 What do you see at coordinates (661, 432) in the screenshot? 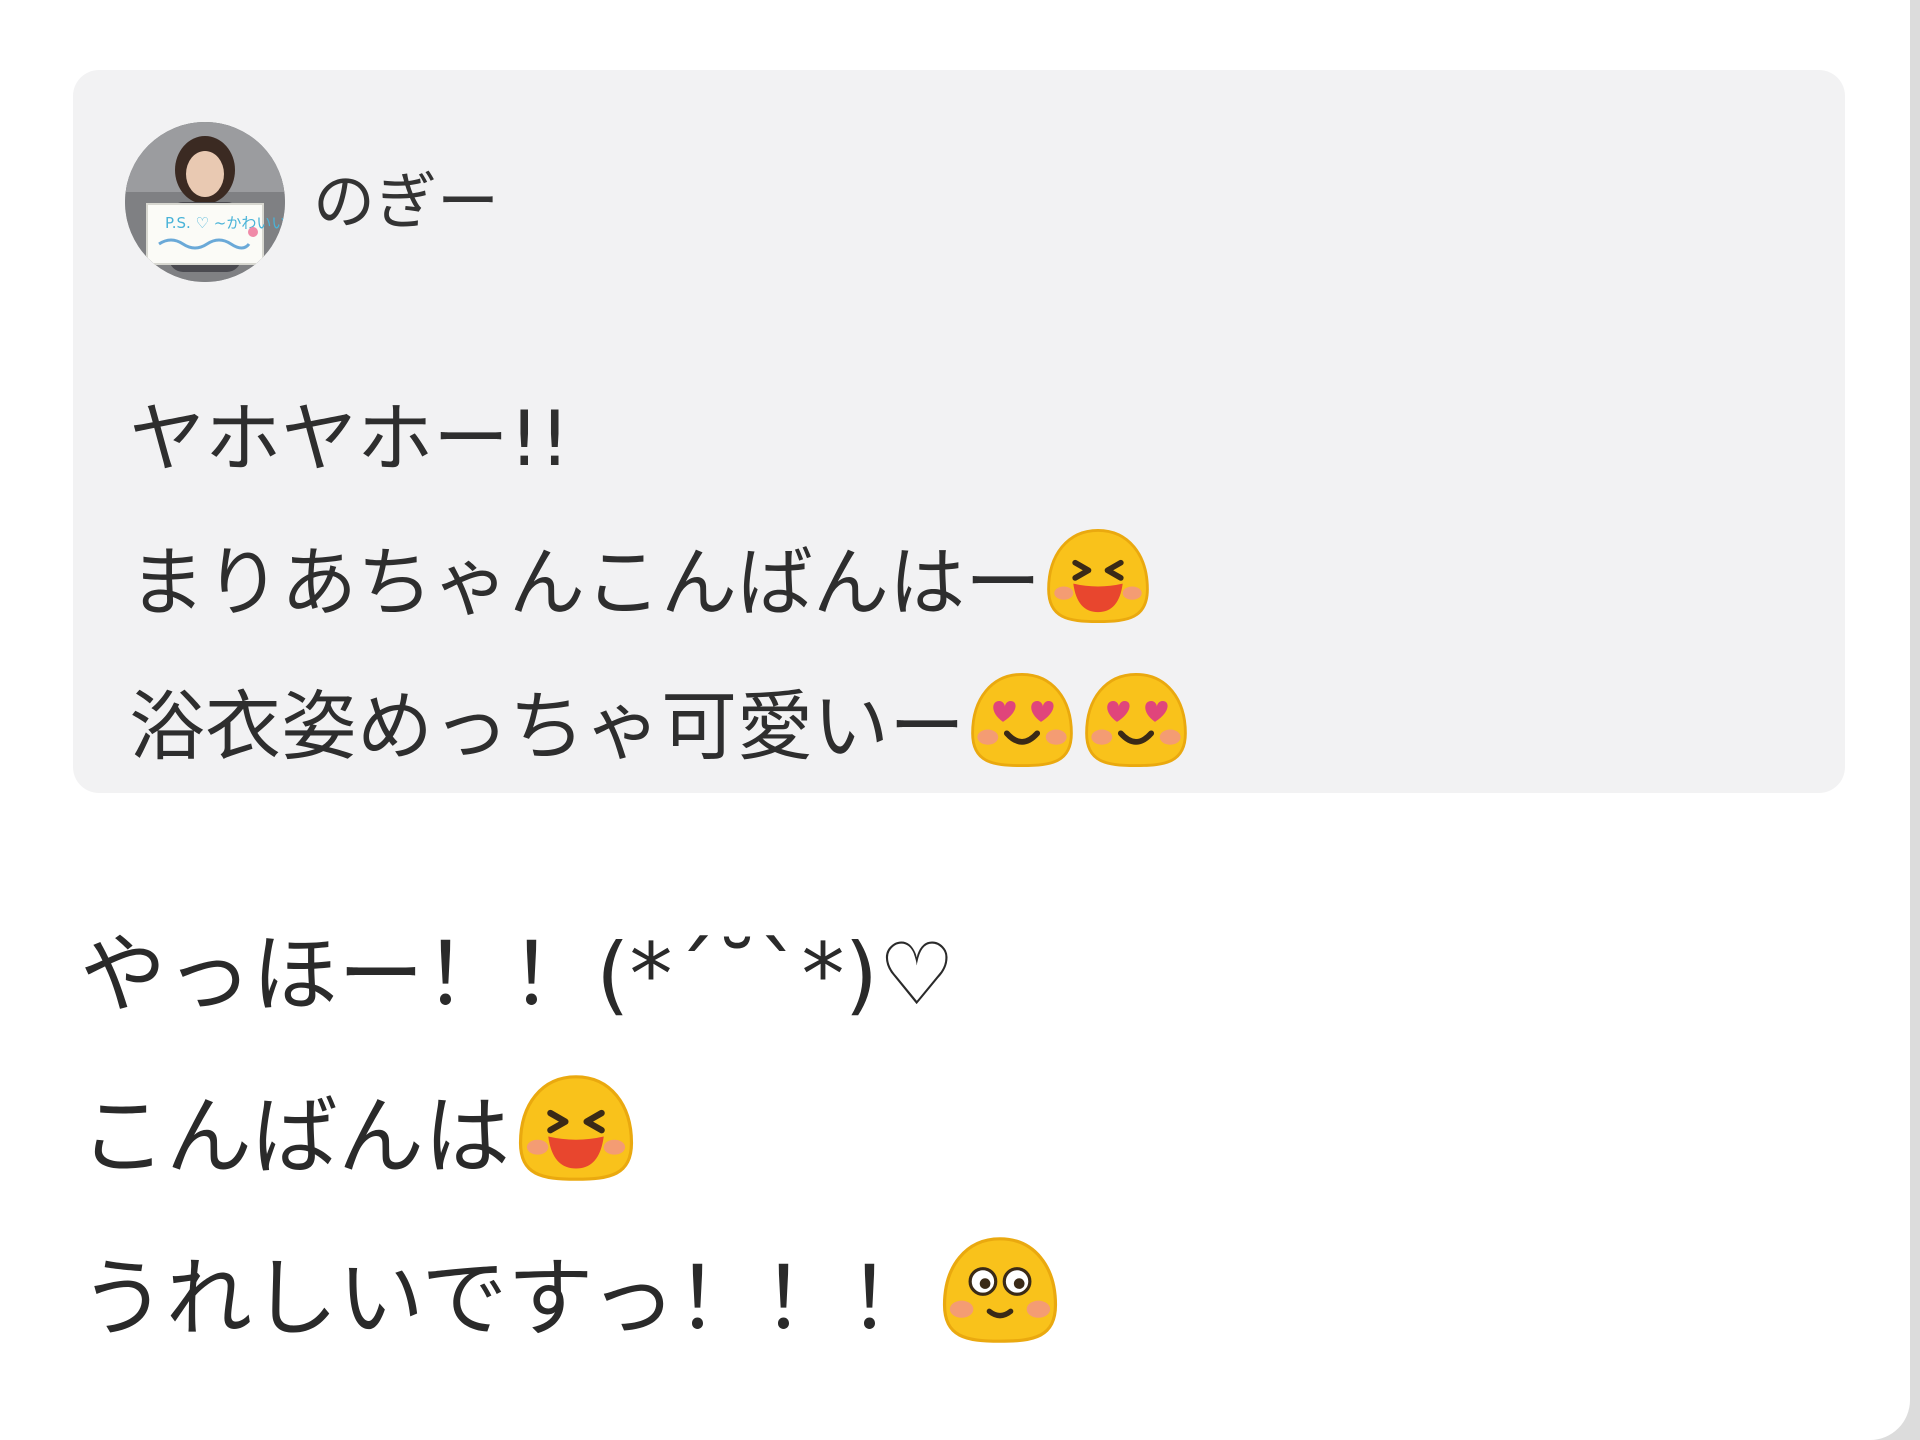
I see `quoted-line-1: ヤホヤホー!!` at bounding box center [661, 432].